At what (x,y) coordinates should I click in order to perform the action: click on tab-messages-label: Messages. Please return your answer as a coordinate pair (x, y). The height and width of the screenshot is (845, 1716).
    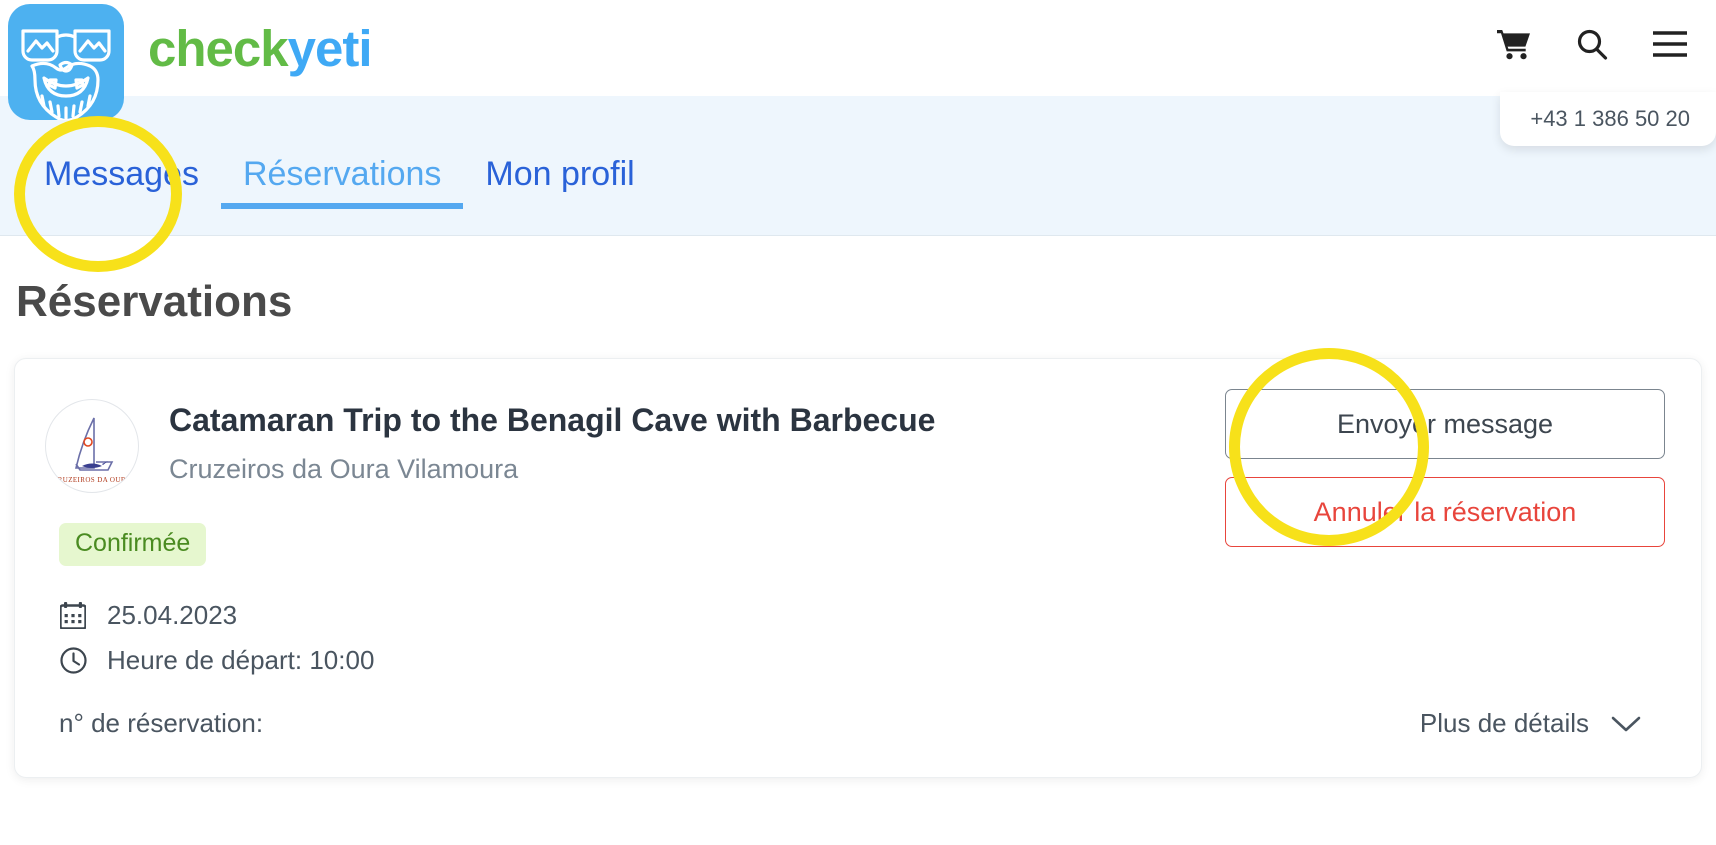
    Looking at the image, I should click on (121, 174).